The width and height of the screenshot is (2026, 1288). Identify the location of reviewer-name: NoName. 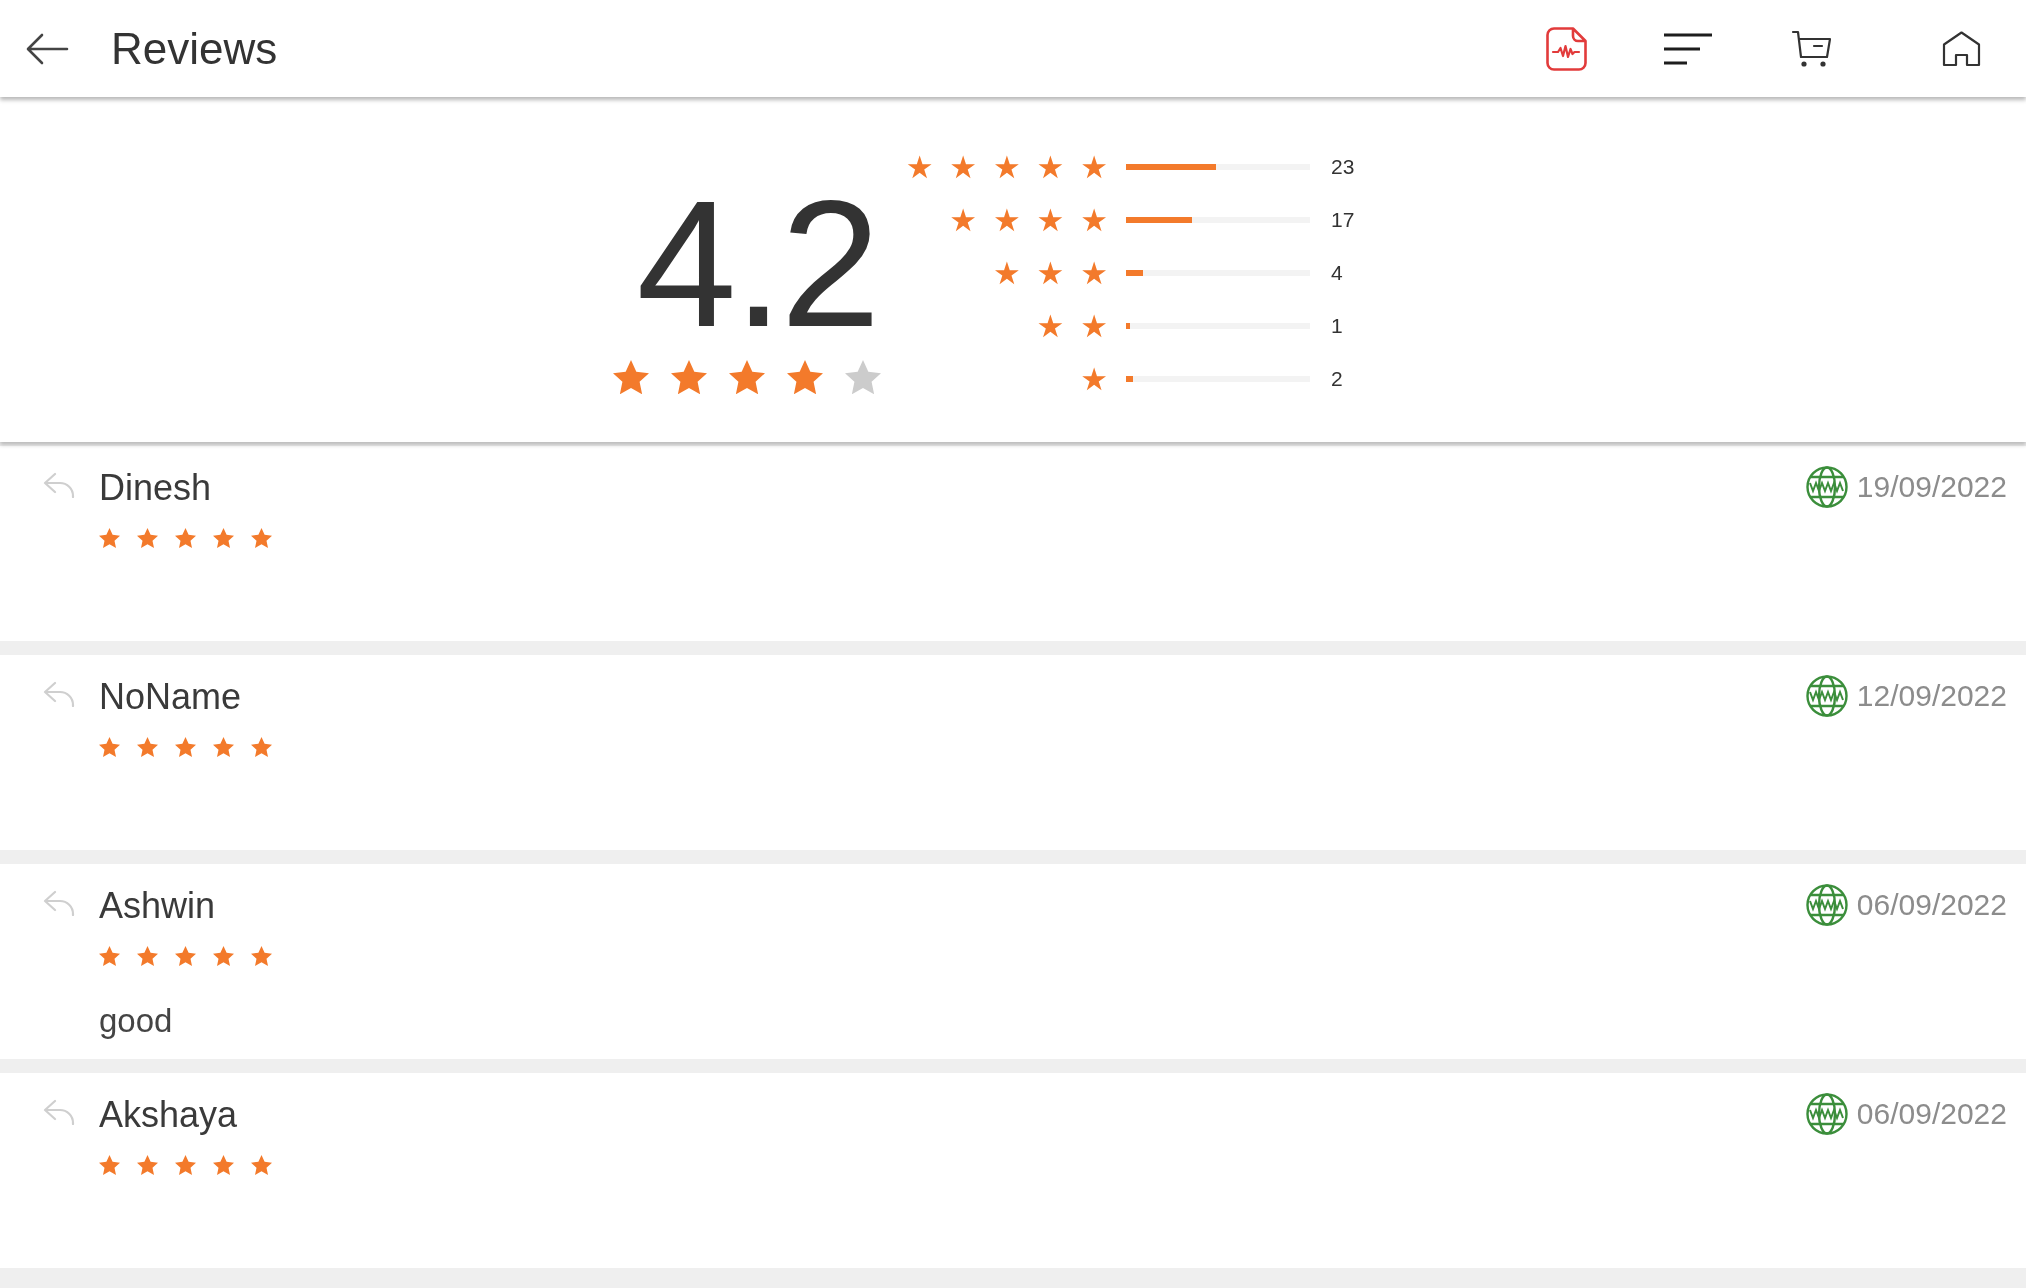
(171, 697).